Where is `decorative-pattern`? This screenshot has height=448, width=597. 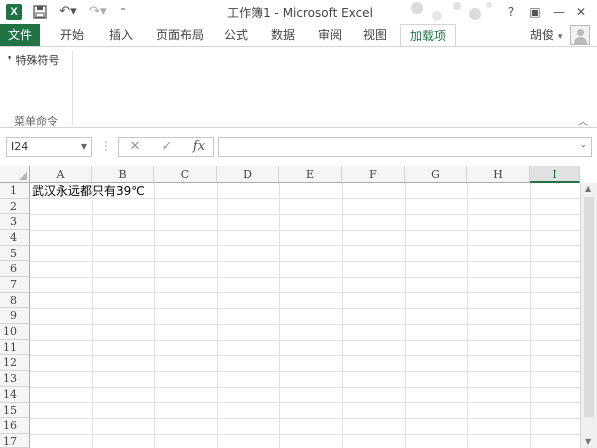
decorative-pattern is located at coordinates (451, 11).